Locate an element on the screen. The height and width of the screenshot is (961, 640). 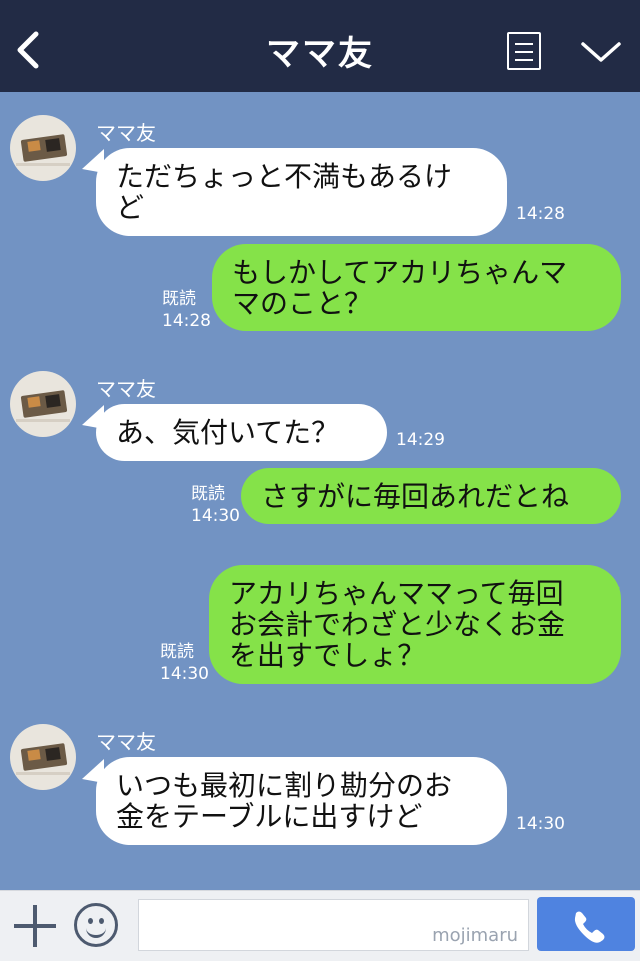
chat-header: ママ友 is located at coordinates (320, 46).